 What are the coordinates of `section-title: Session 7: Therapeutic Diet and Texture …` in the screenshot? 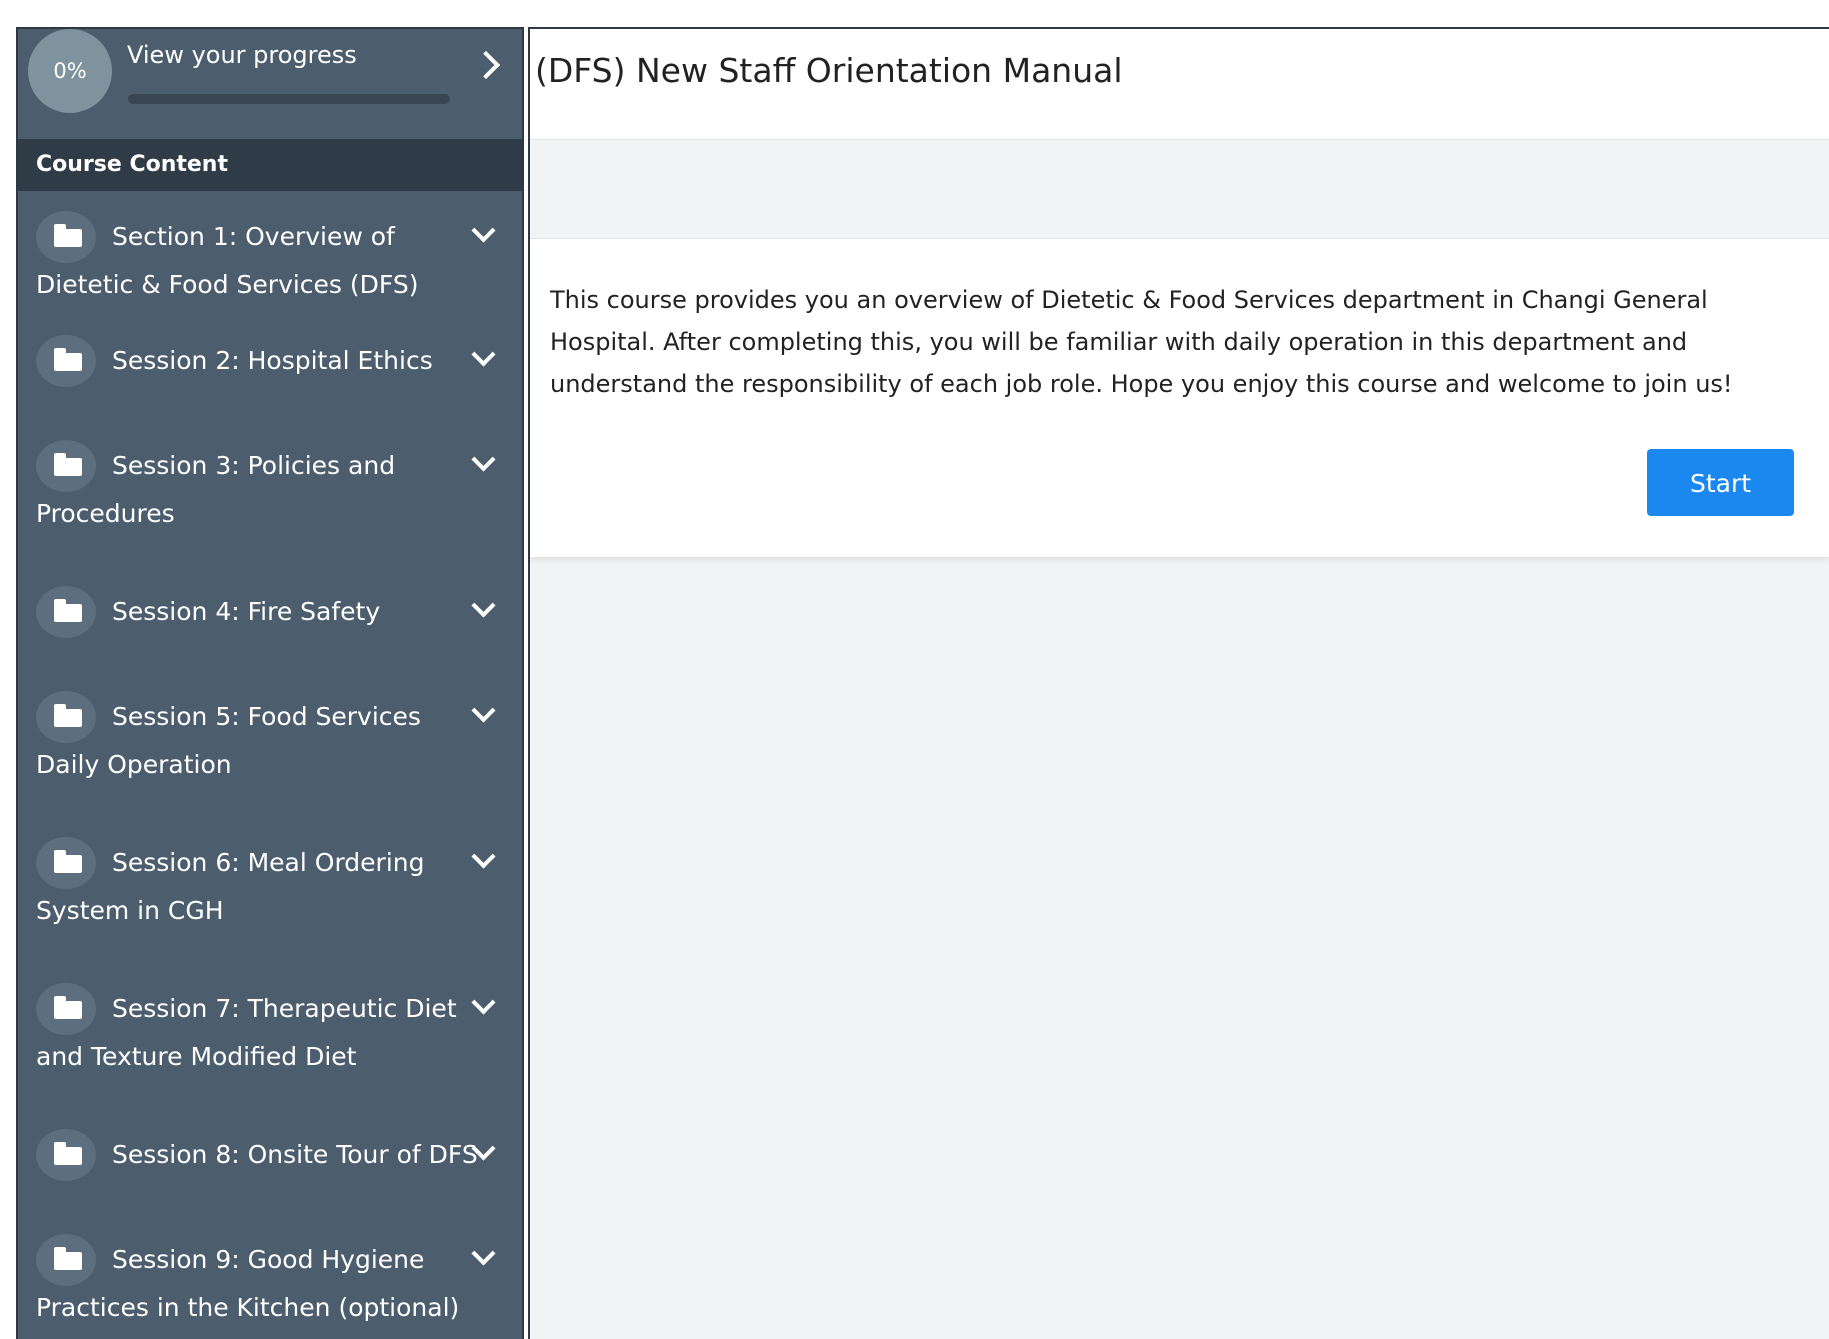 It's located at (246, 1032).